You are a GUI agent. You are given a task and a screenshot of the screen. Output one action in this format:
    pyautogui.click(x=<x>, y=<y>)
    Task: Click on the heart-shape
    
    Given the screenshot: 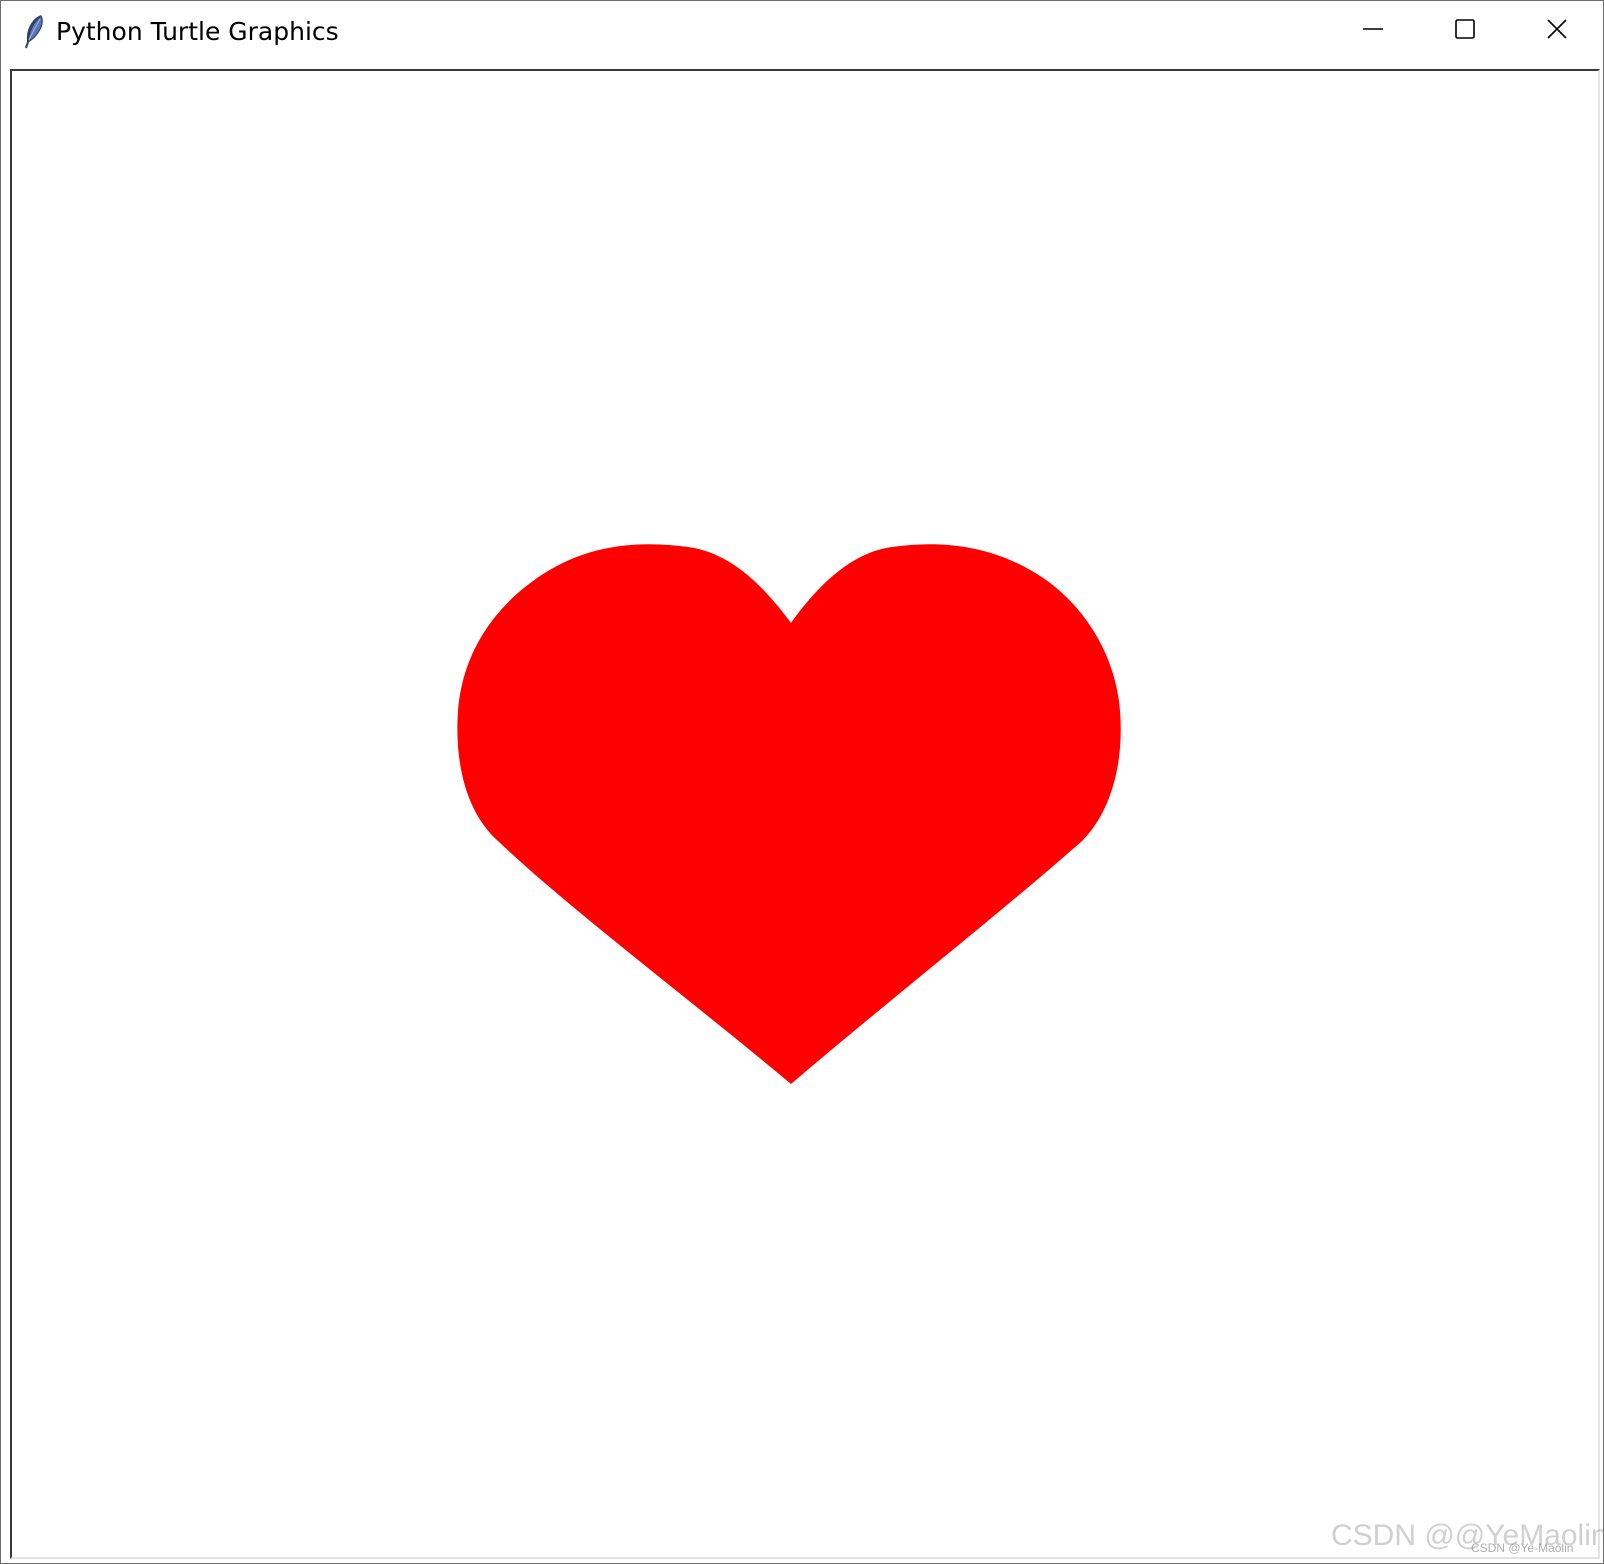 What is the action you would take?
    pyautogui.click(x=789, y=814)
    